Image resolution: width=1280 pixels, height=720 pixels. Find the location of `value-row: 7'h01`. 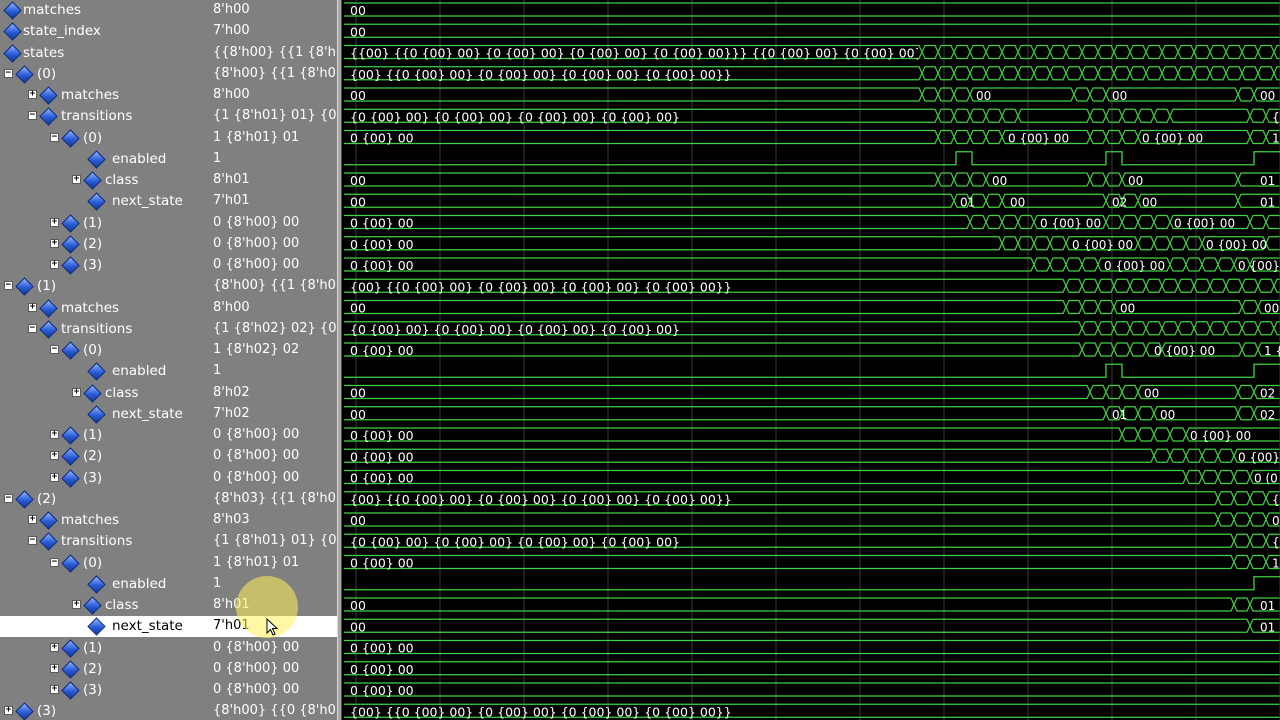

value-row: 7'h01 is located at coordinates (273, 201).